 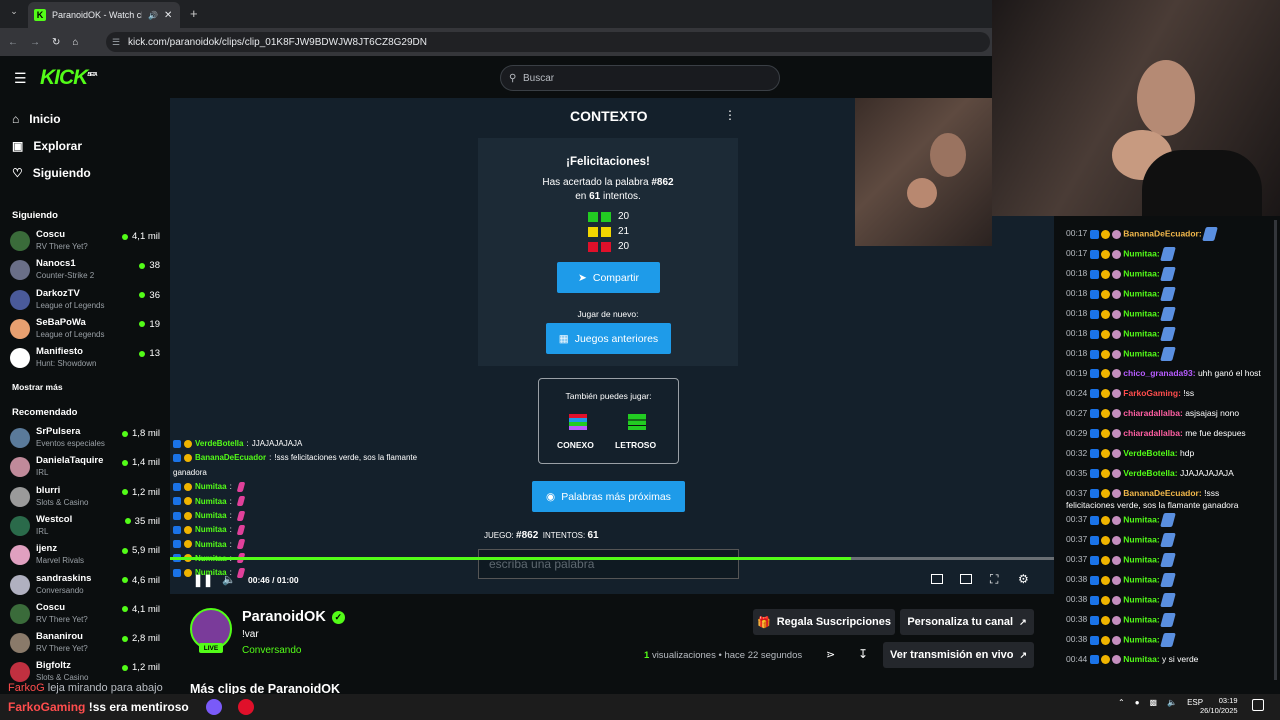 I want to click on letroso-link: LETROSO, so click(x=635, y=445).